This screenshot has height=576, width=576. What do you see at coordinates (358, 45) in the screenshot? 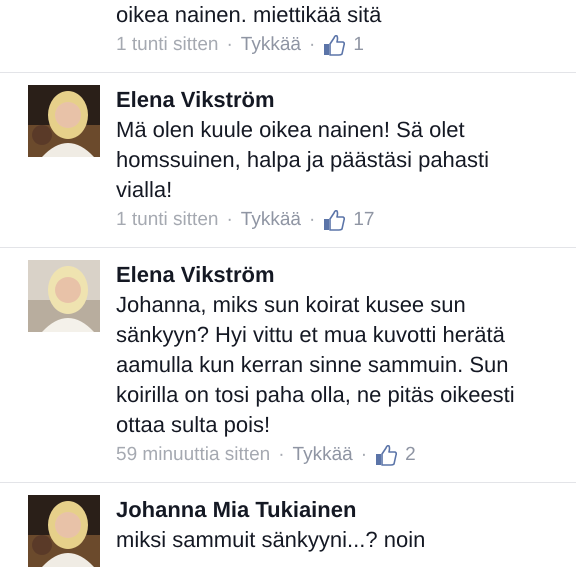
I see `like-count: 1` at bounding box center [358, 45].